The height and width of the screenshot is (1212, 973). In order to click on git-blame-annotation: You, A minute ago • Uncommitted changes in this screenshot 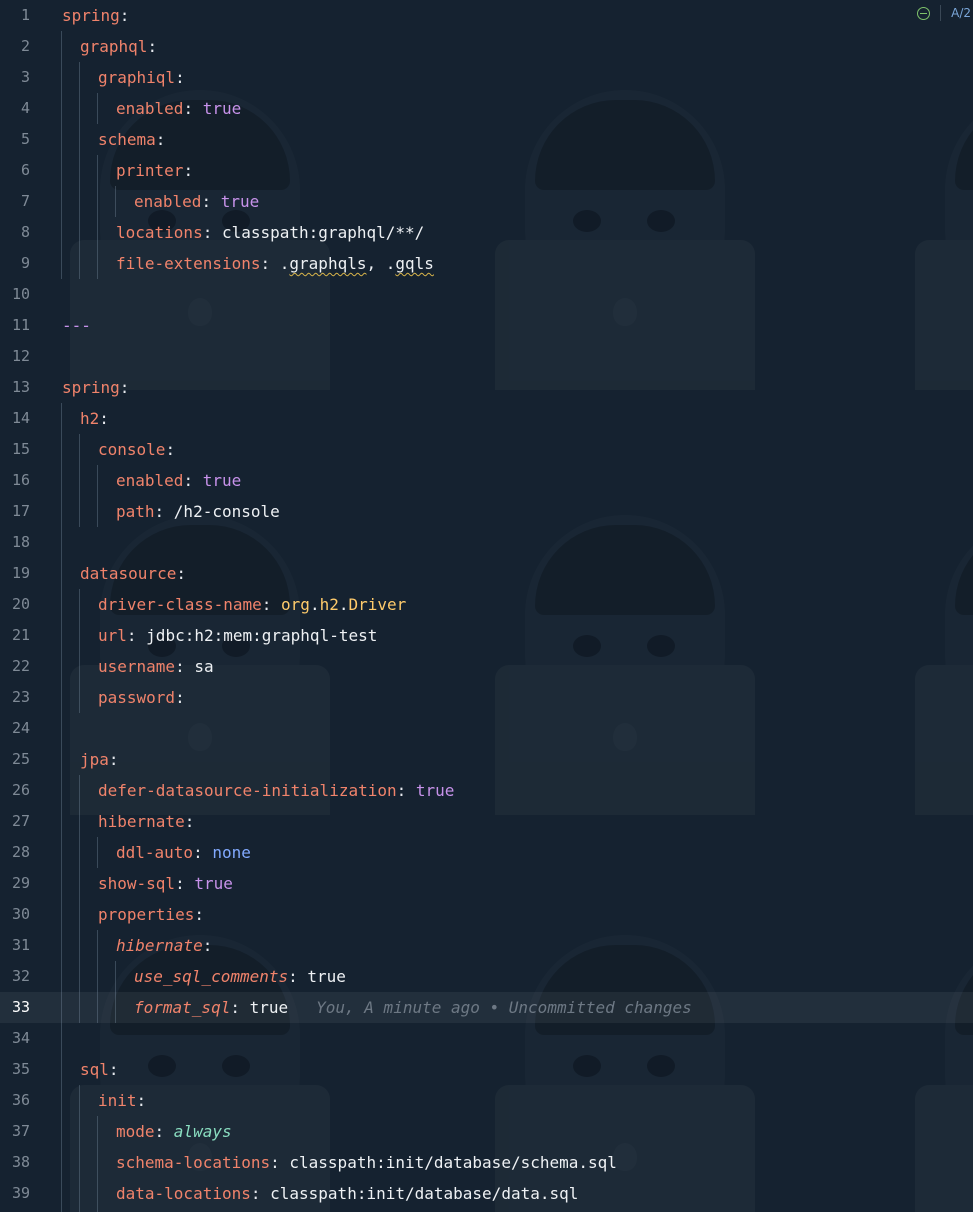, I will do `click(504, 1007)`.